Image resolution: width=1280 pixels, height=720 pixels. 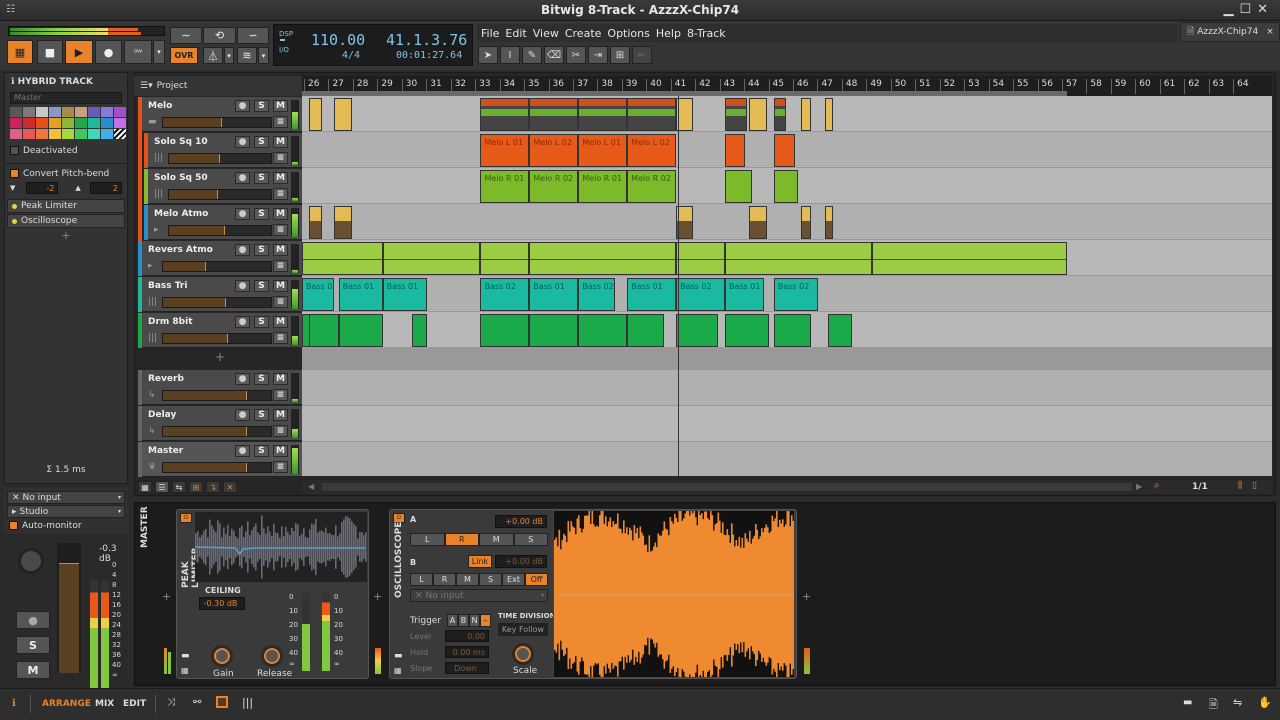 What do you see at coordinates (463, 620) in the screenshot?
I see `channel-option: B` at bounding box center [463, 620].